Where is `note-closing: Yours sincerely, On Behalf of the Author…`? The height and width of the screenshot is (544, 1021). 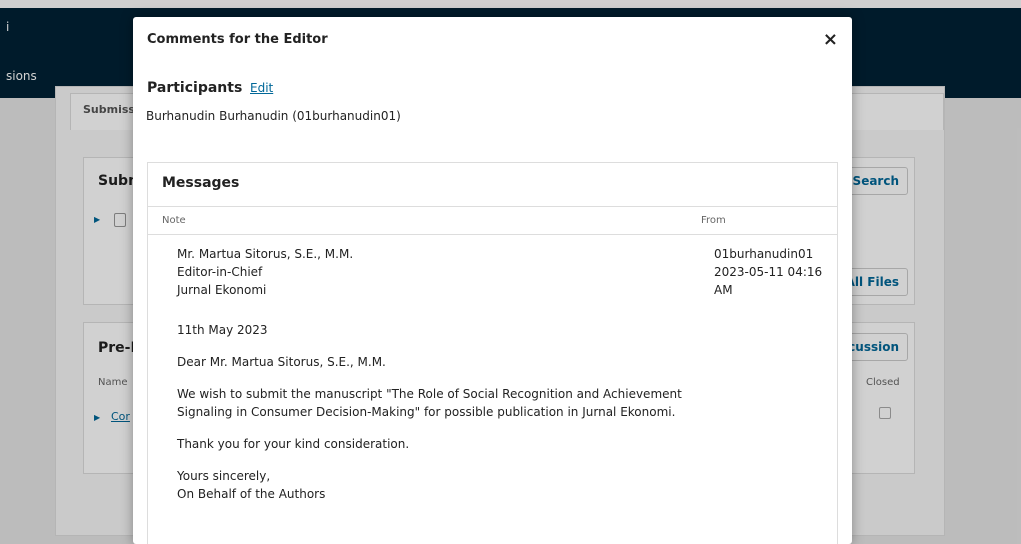 note-closing: Yours sincerely, On Behalf of the Author… is located at coordinates (437, 485).